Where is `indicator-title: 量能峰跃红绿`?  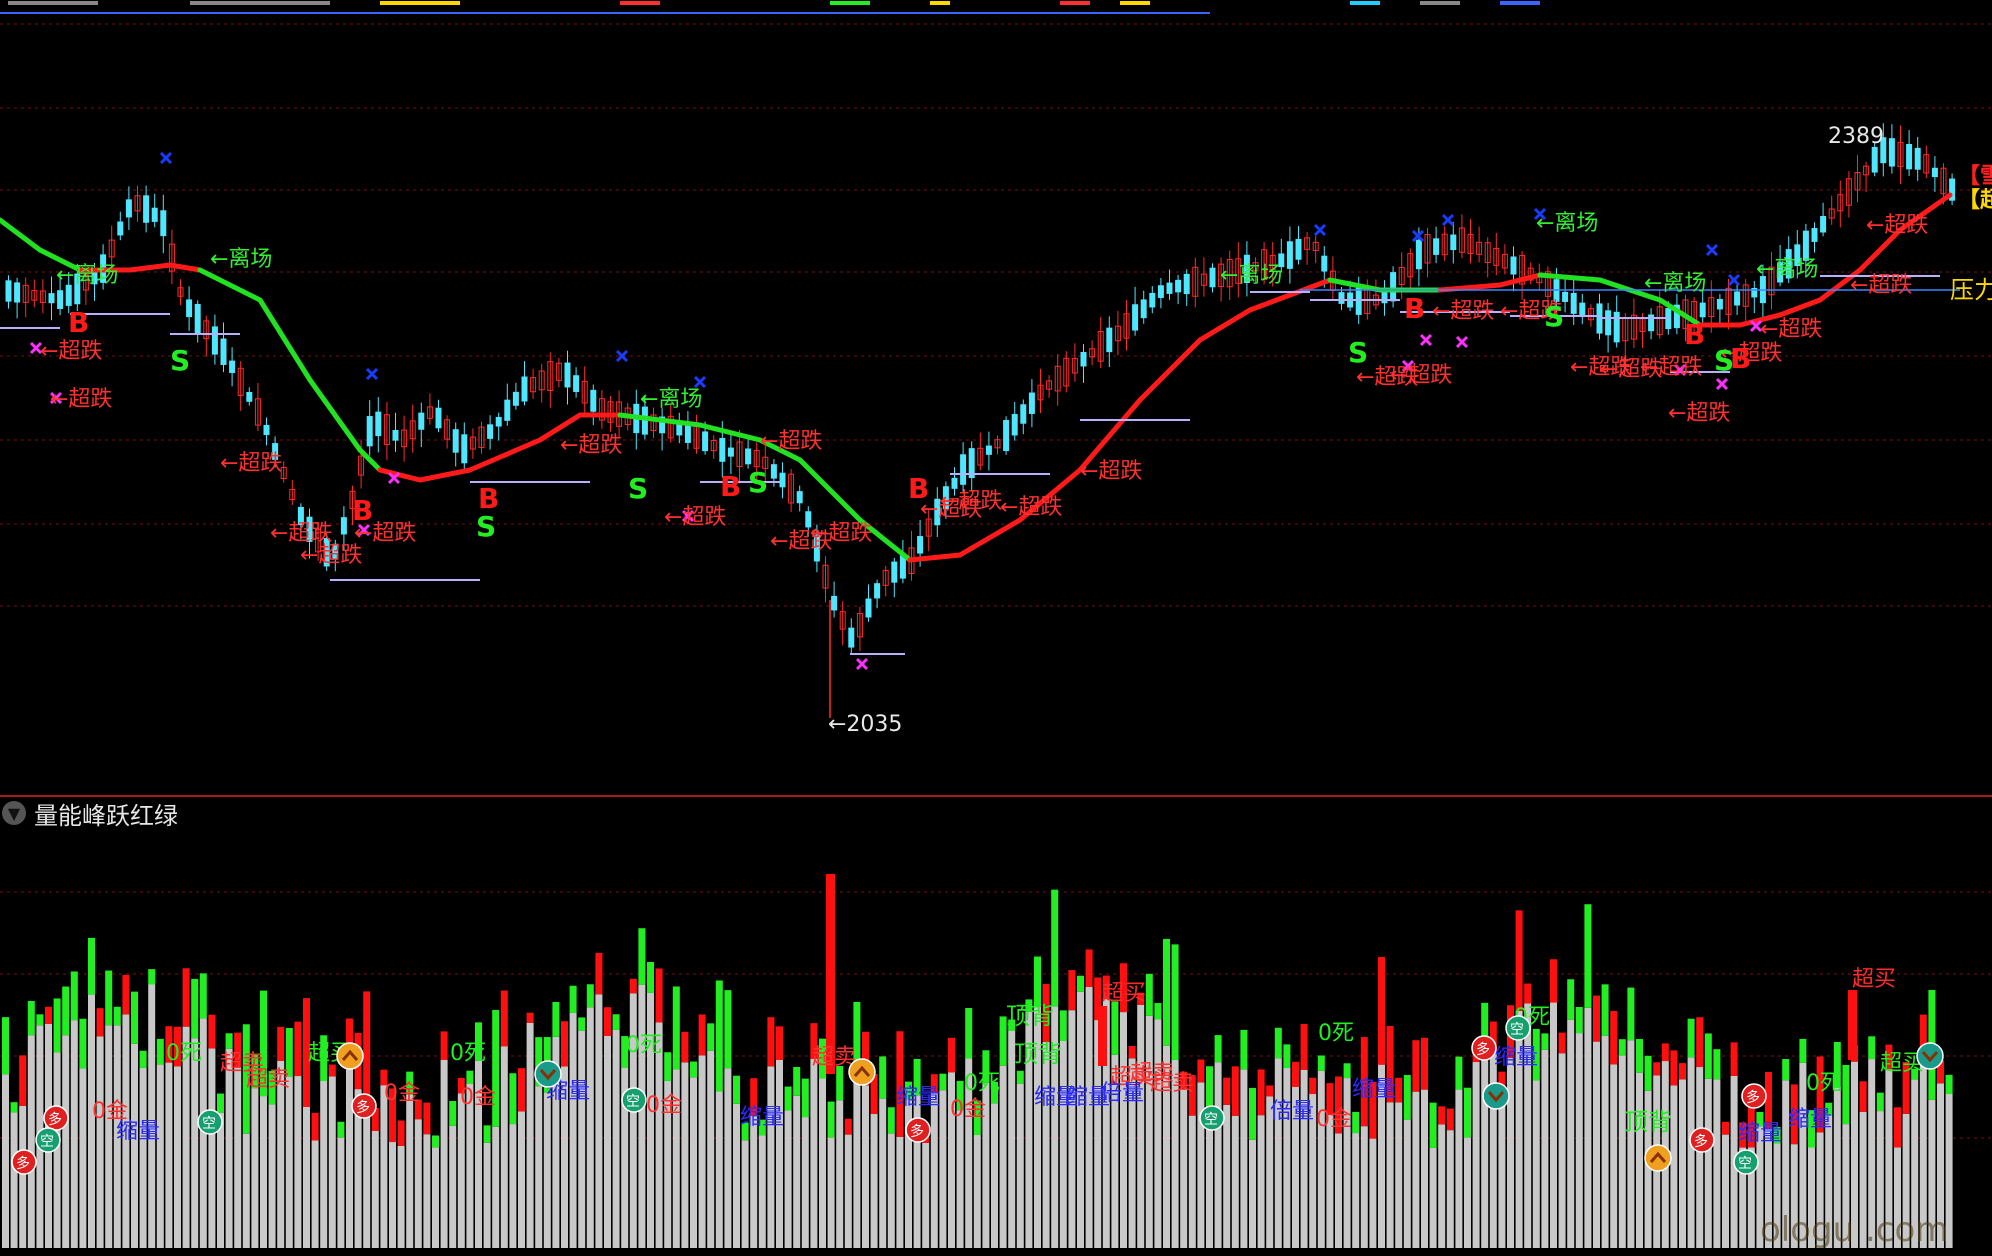
indicator-title: 量能峰跃红绿 is located at coordinates (106, 815).